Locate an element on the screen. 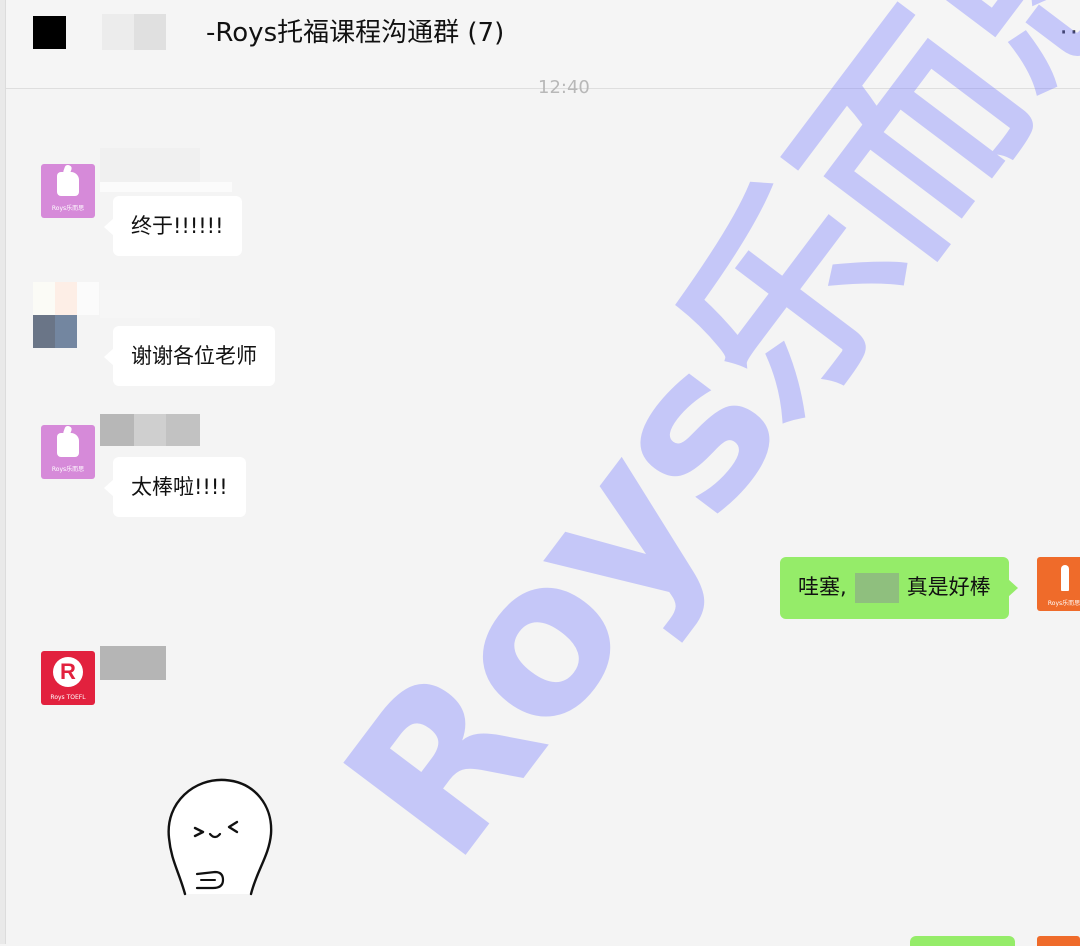 The width and height of the screenshot is (1080, 946). self-avatar: Roys乐而思 is located at coordinates (1058, 584).